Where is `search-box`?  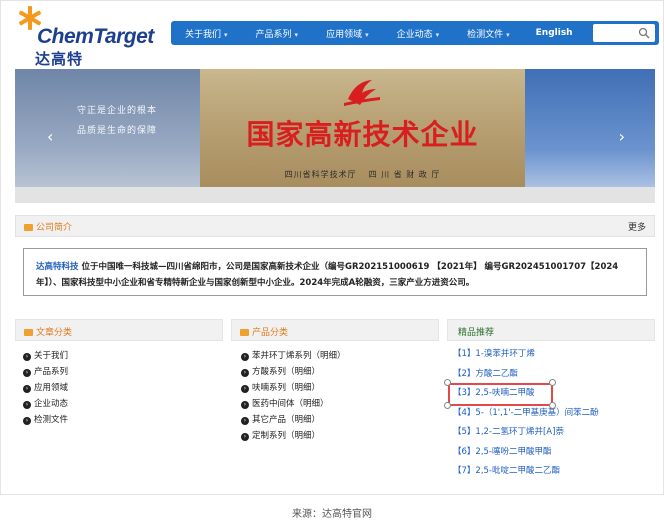
search-box is located at coordinates (624, 33).